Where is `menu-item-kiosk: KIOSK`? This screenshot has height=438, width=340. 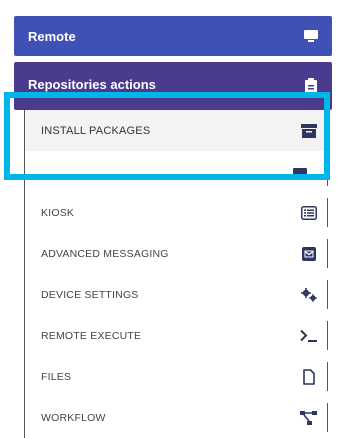
menu-item-kiosk: KIOSK is located at coordinates (176, 212).